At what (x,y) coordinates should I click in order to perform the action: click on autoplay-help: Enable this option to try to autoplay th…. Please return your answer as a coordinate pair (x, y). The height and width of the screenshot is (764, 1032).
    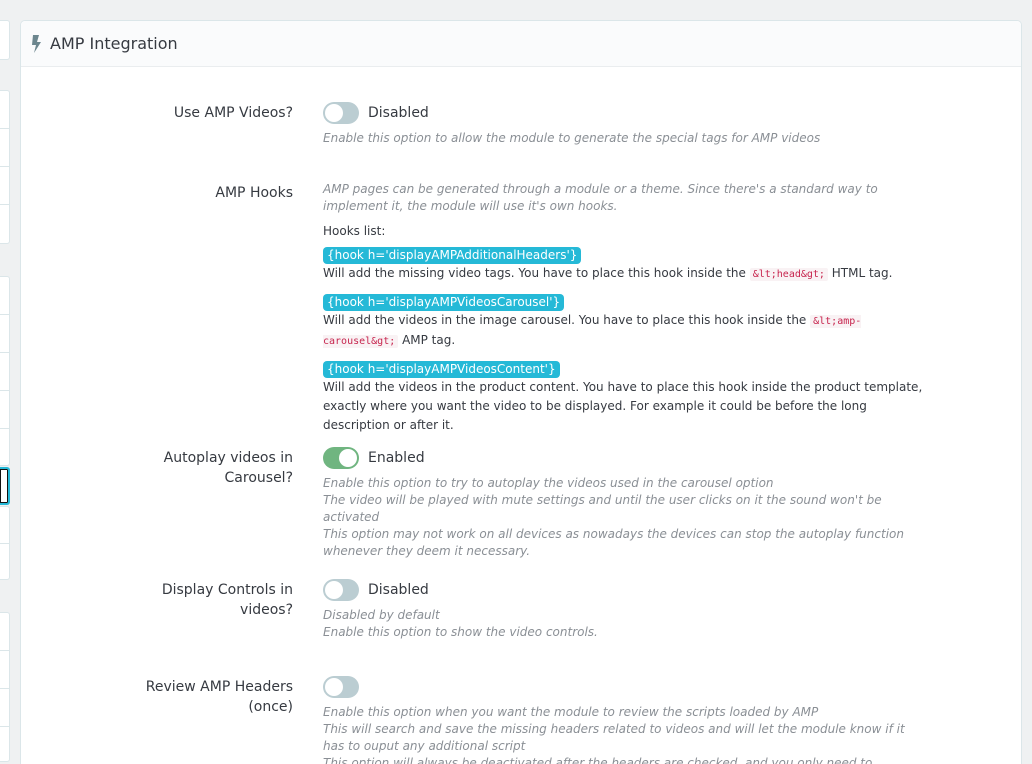
    Looking at the image, I should click on (613, 517).